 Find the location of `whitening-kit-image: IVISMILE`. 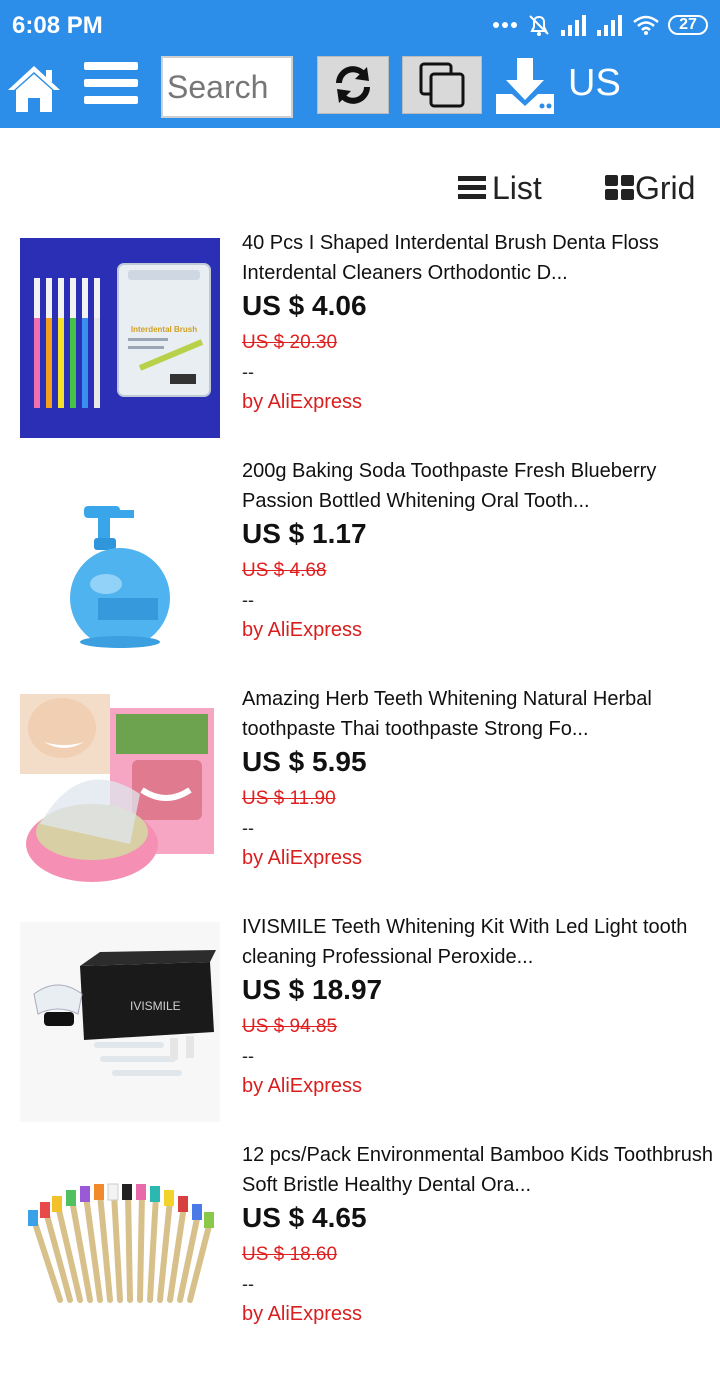

whitening-kit-image: IVISMILE is located at coordinates (120, 1022).